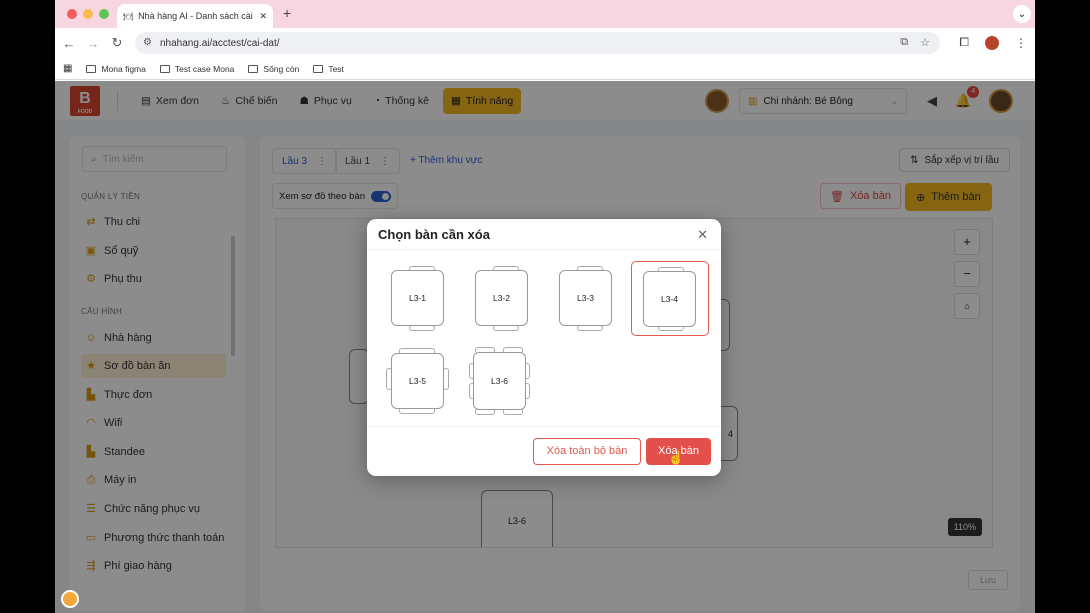 The image size is (1090, 613). Describe the element at coordinates (992, 42) in the screenshot. I see `profile-avatar` at that location.